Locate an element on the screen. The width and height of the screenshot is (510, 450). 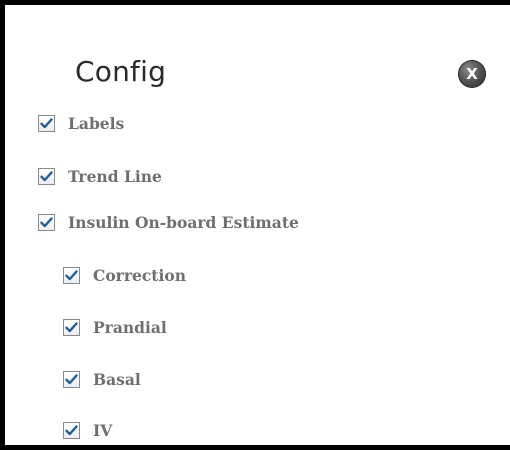
option-prandial: Prandial is located at coordinates (115, 327).